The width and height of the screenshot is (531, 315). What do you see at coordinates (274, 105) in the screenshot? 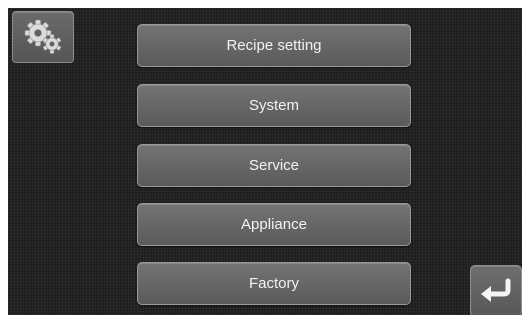
I see `system-button: System` at bounding box center [274, 105].